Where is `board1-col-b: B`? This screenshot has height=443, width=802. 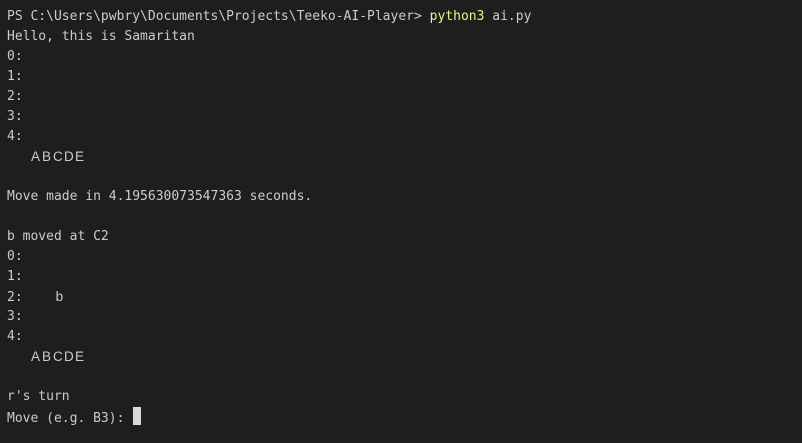 board1-col-b: B is located at coordinates (47, 156).